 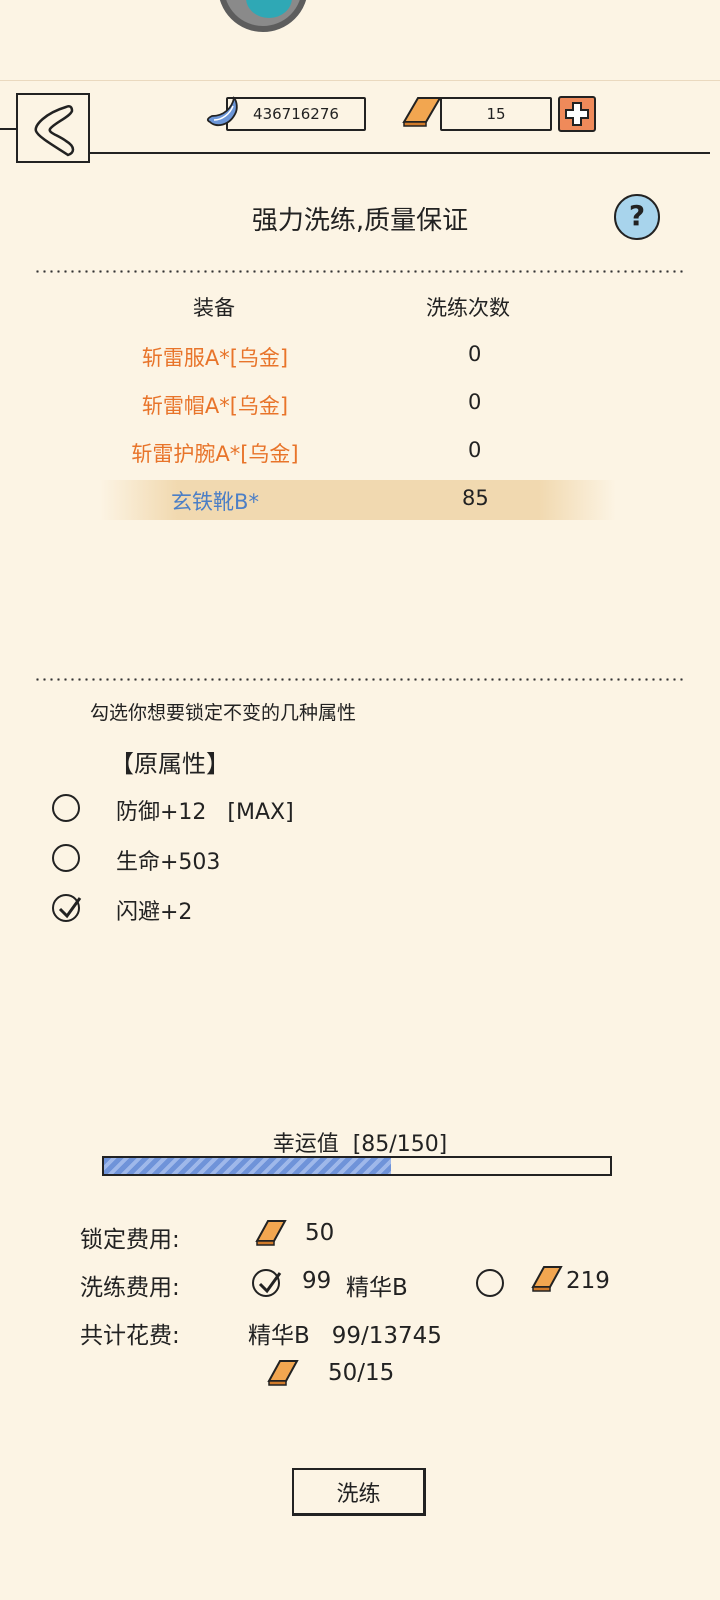 What do you see at coordinates (317, 1281) in the screenshot?
I see `wash-essence-value: 99` at bounding box center [317, 1281].